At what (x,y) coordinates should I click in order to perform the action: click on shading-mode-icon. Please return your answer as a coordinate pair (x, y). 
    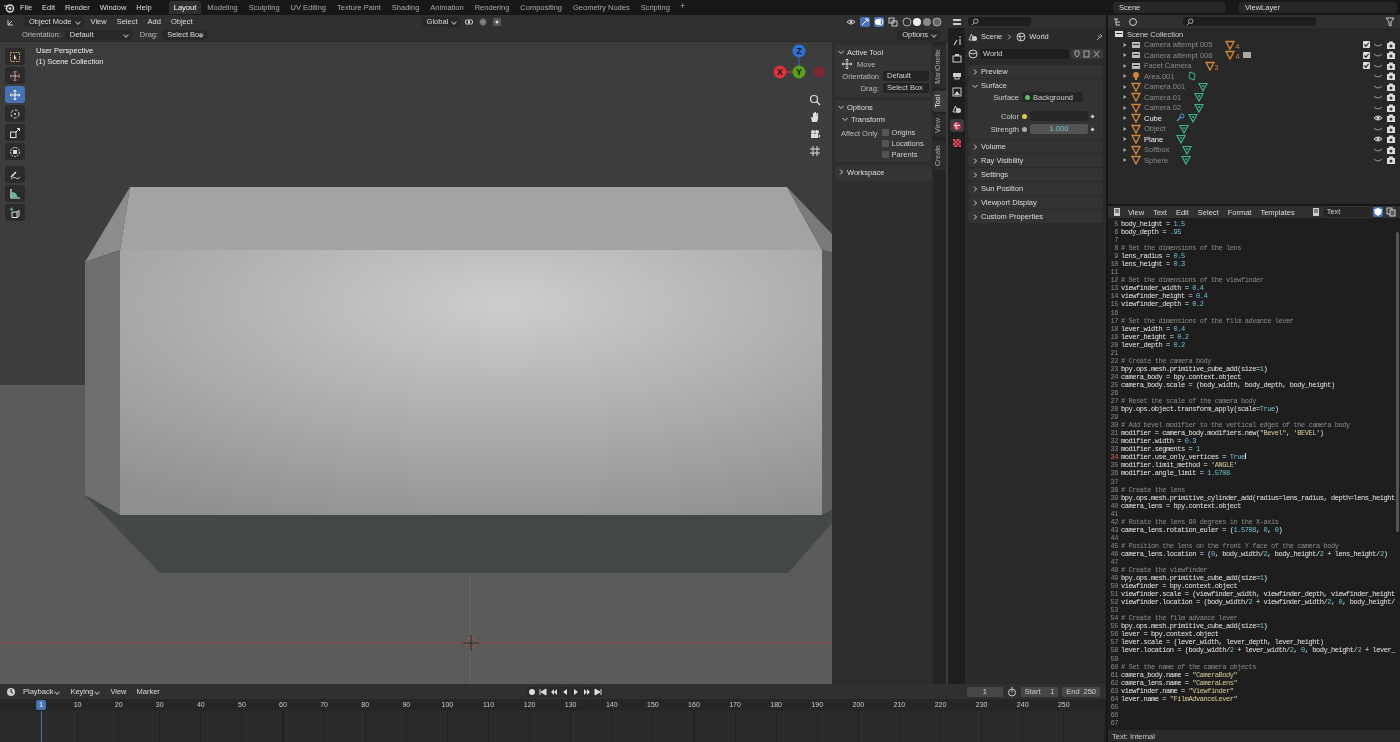
    Looking at the image, I should click on (922, 21).